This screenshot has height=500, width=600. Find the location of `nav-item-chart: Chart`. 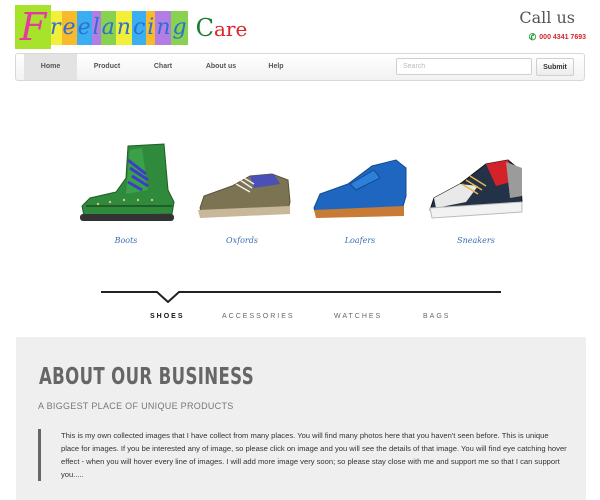

nav-item-chart: Chart is located at coordinates (163, 67).